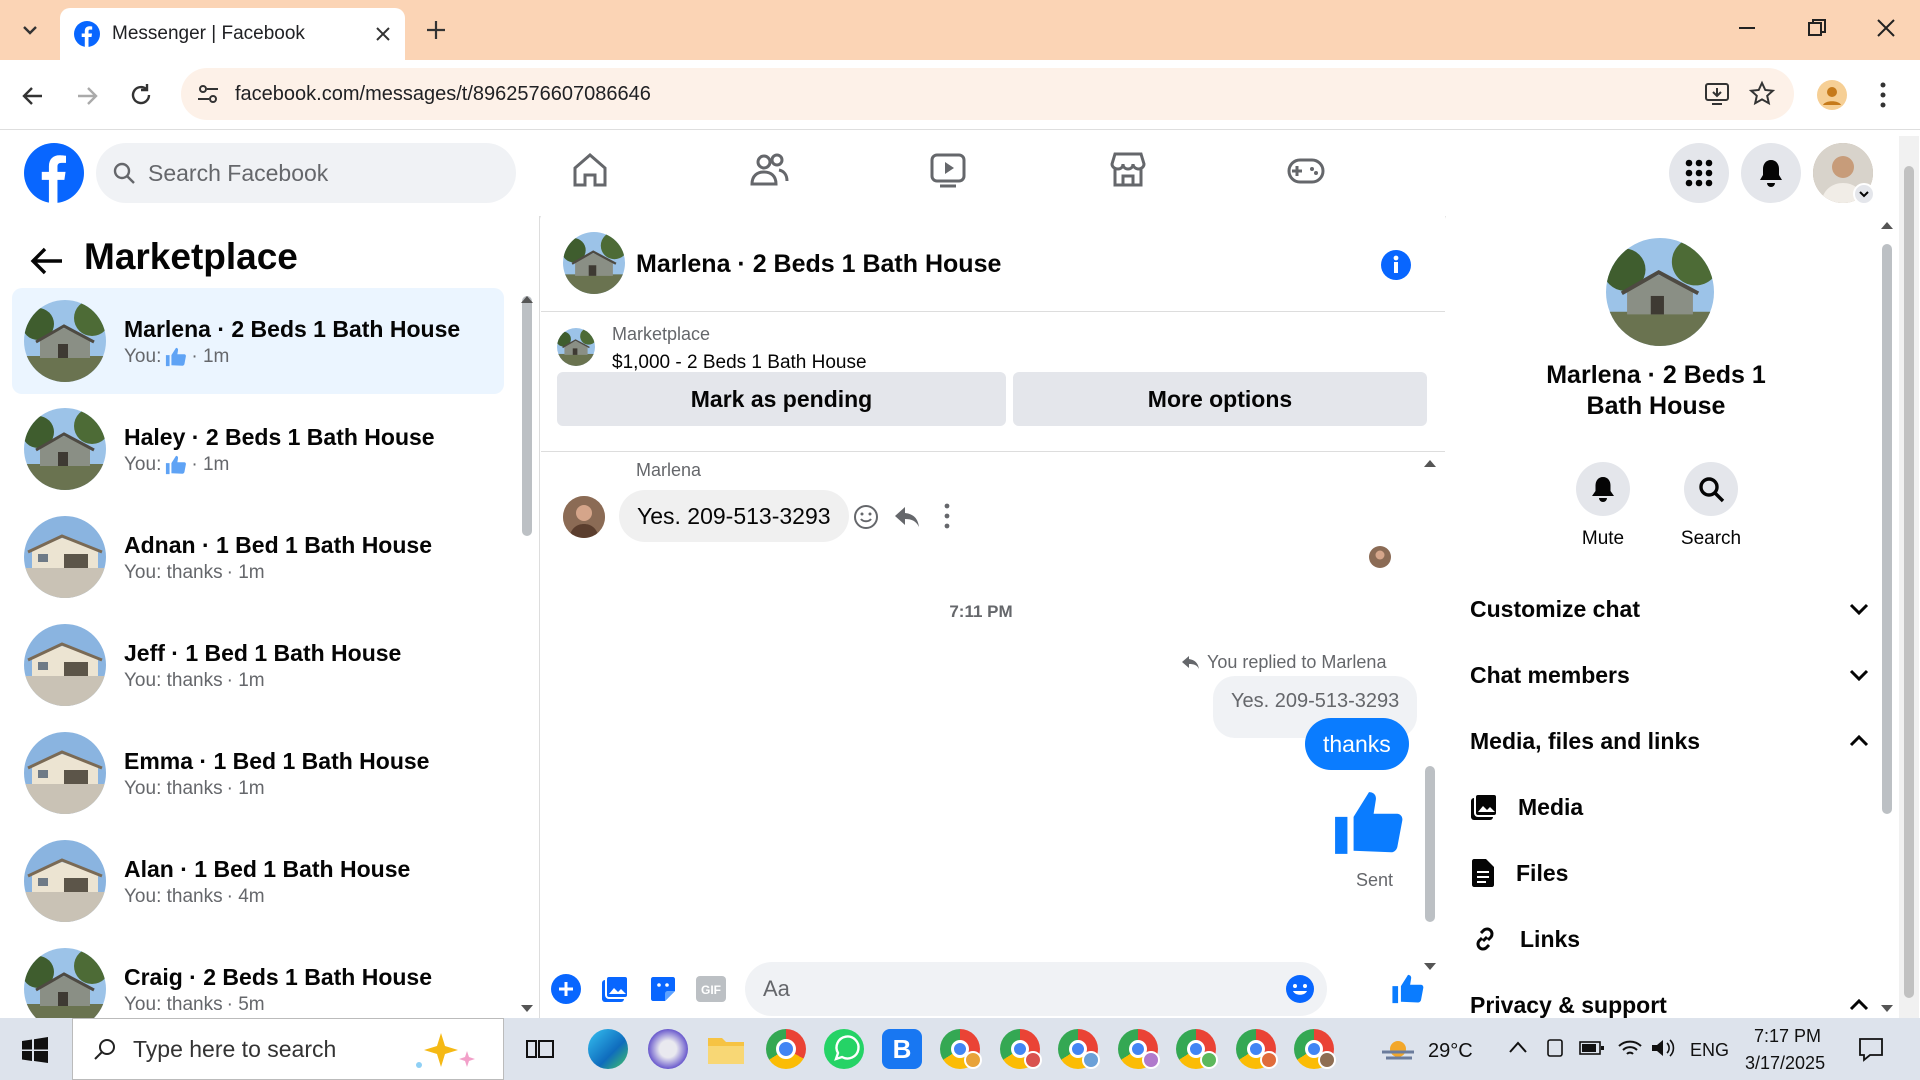 This screenshot has height=1080, width=1920. Describe the element at coordinates (948, 170) in the screenshot. I see `video-icon` at that location.